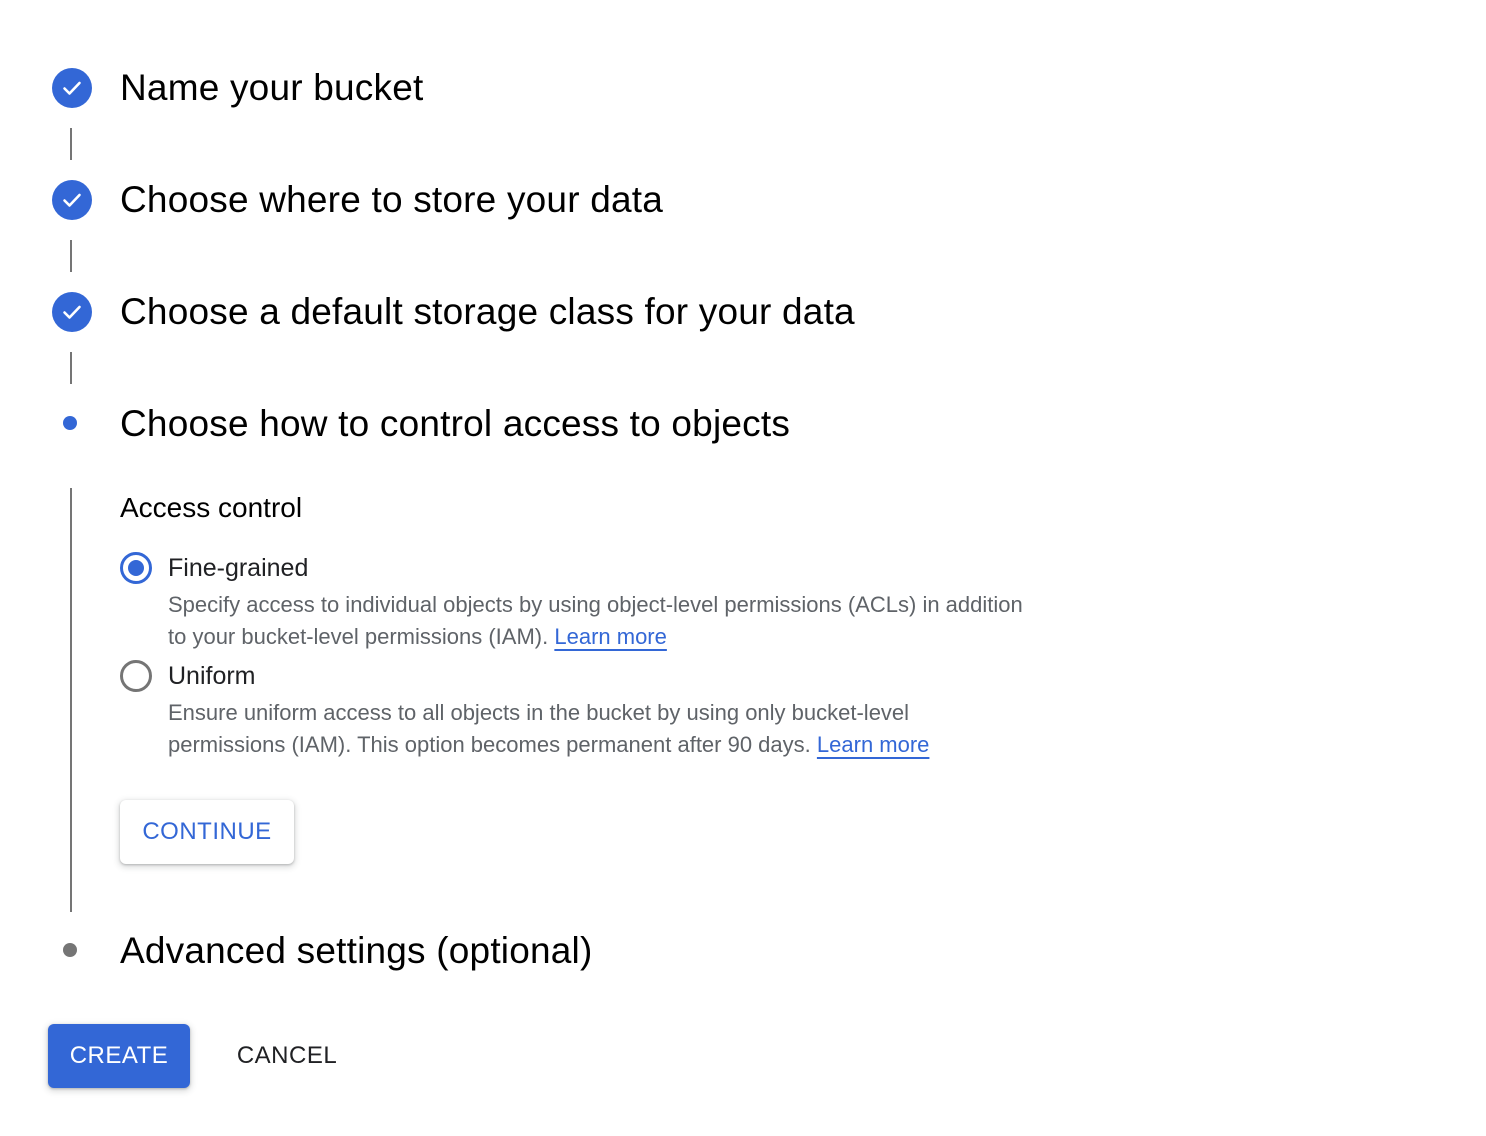 The width and height of the screenshot is (1486, 1136). Describe the element at coordinates (212, 676) in the screenshot. I see `uniform-label: Uniform` at that location.